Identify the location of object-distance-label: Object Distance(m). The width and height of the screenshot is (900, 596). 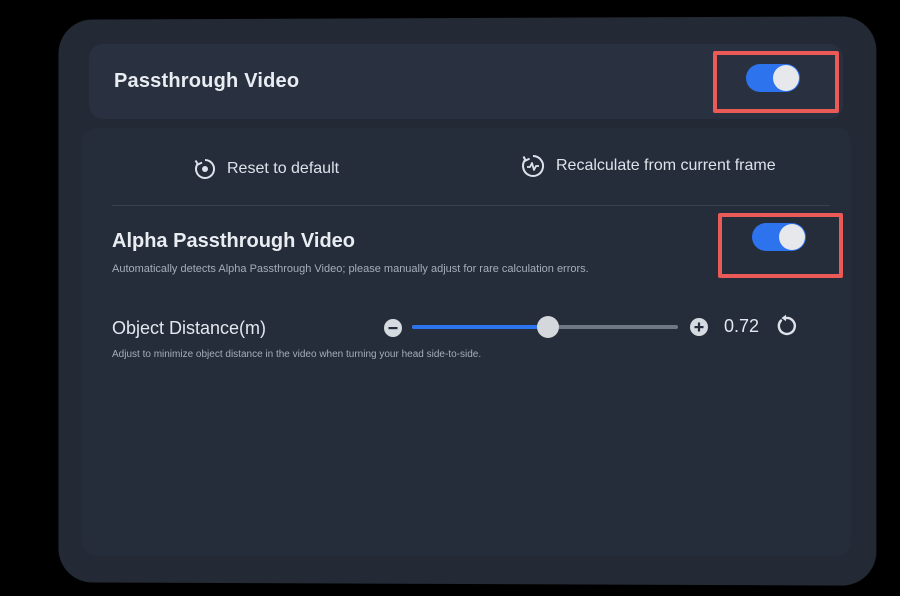
(189, 328).